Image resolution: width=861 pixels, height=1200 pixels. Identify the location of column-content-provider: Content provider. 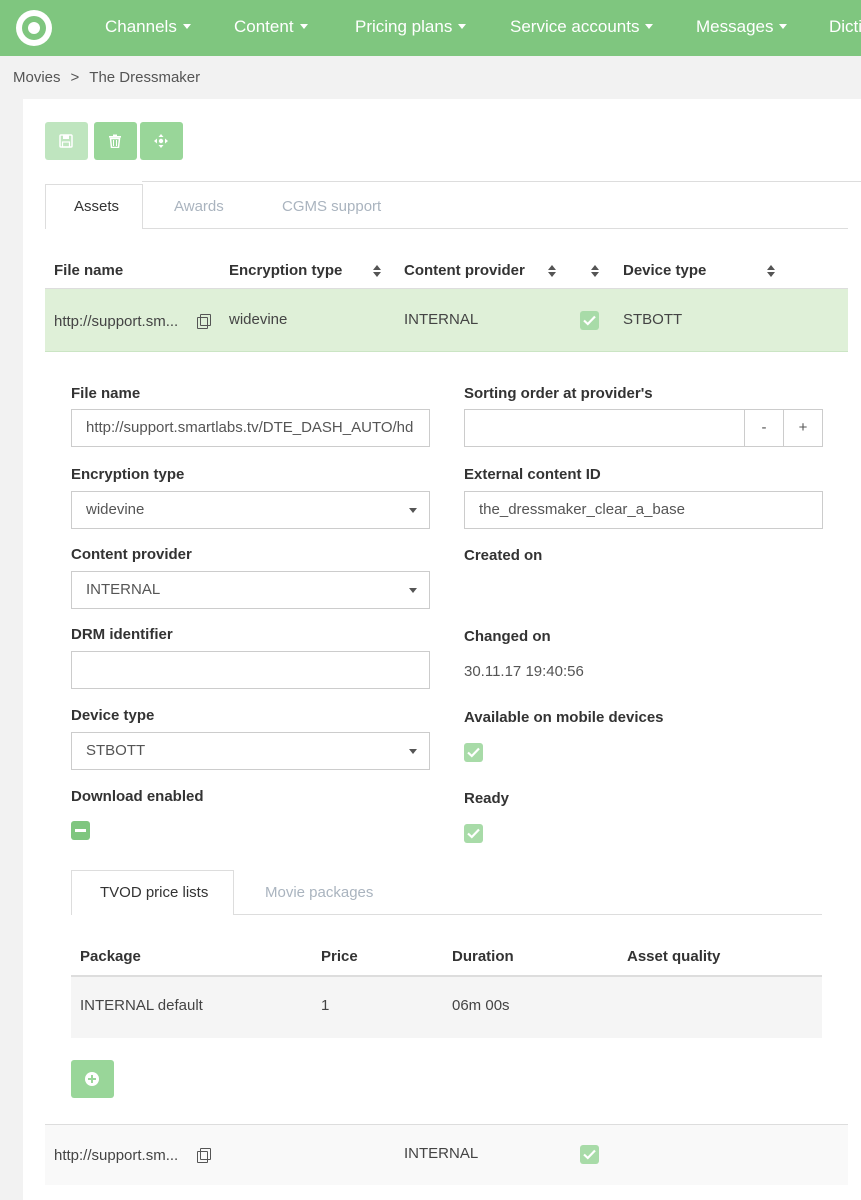
(464, 270).